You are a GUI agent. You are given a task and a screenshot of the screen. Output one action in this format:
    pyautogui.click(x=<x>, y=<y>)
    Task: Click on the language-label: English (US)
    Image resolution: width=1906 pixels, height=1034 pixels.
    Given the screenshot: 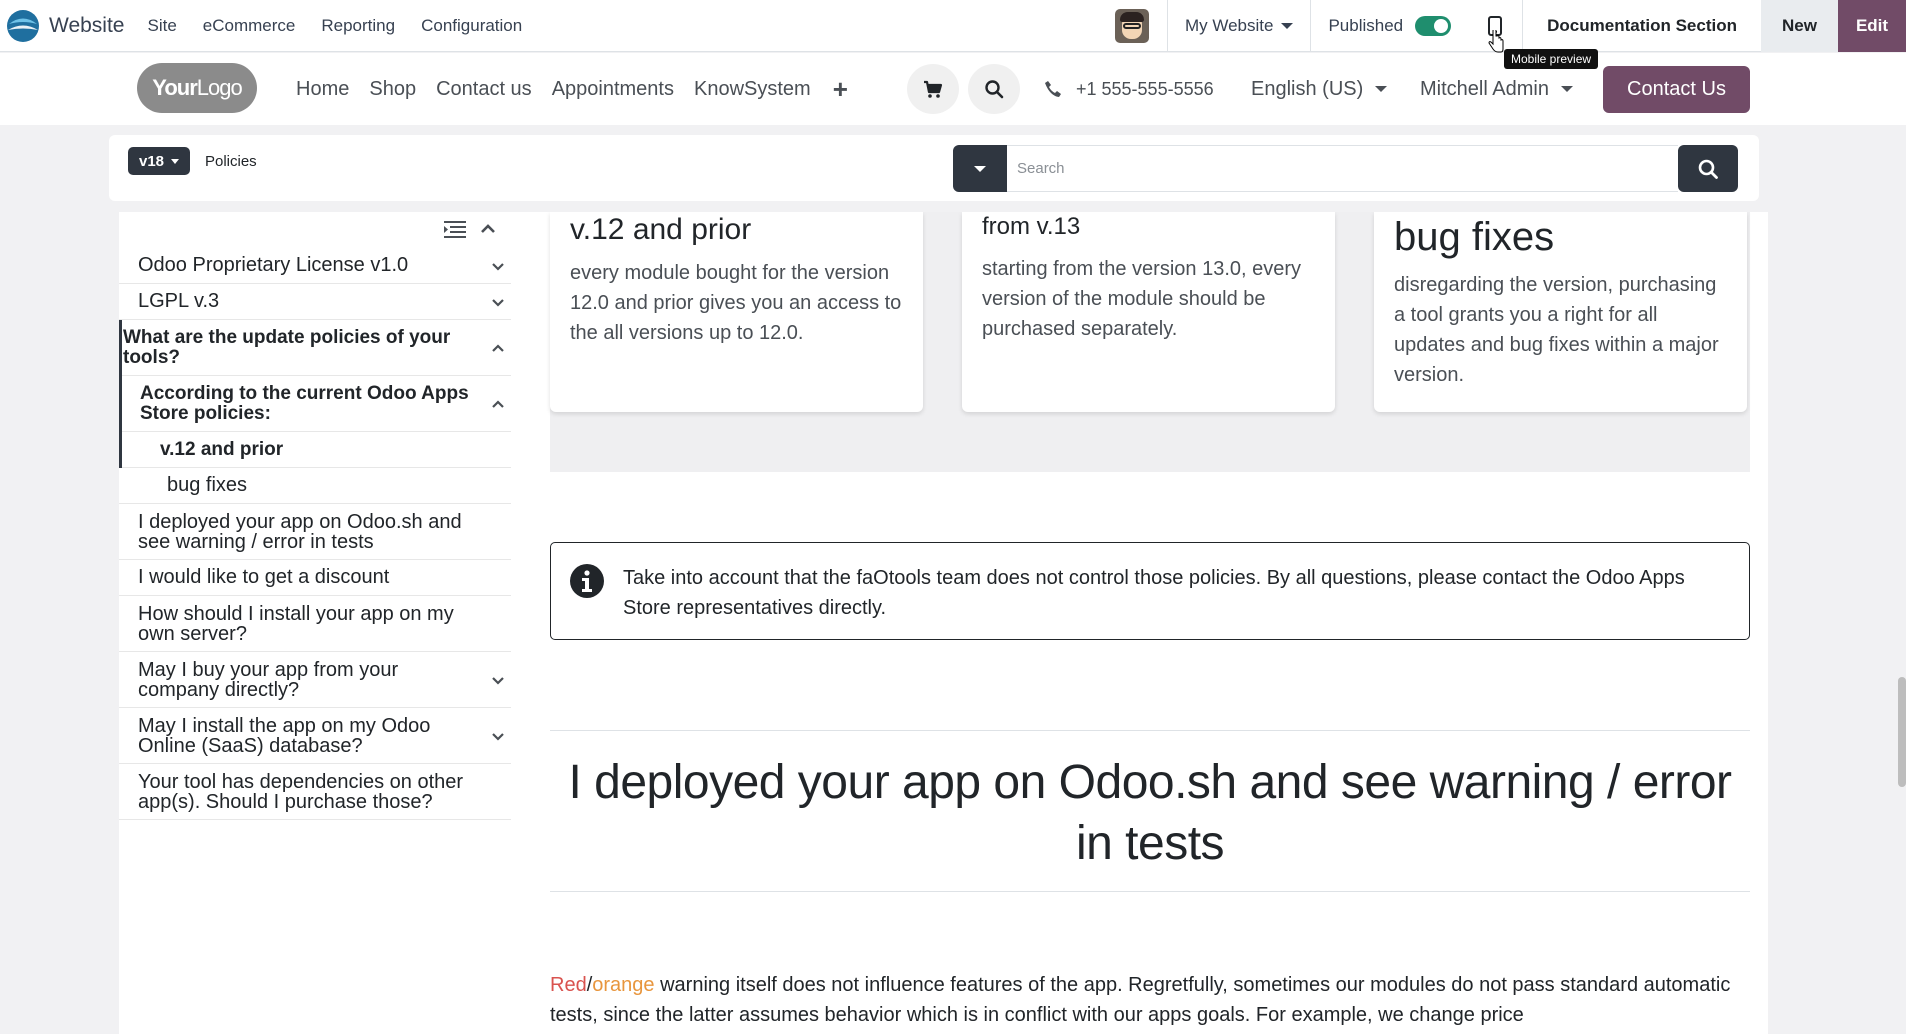 What is the action you would take?
    pyautogui.click(x=1307, y=88)
    